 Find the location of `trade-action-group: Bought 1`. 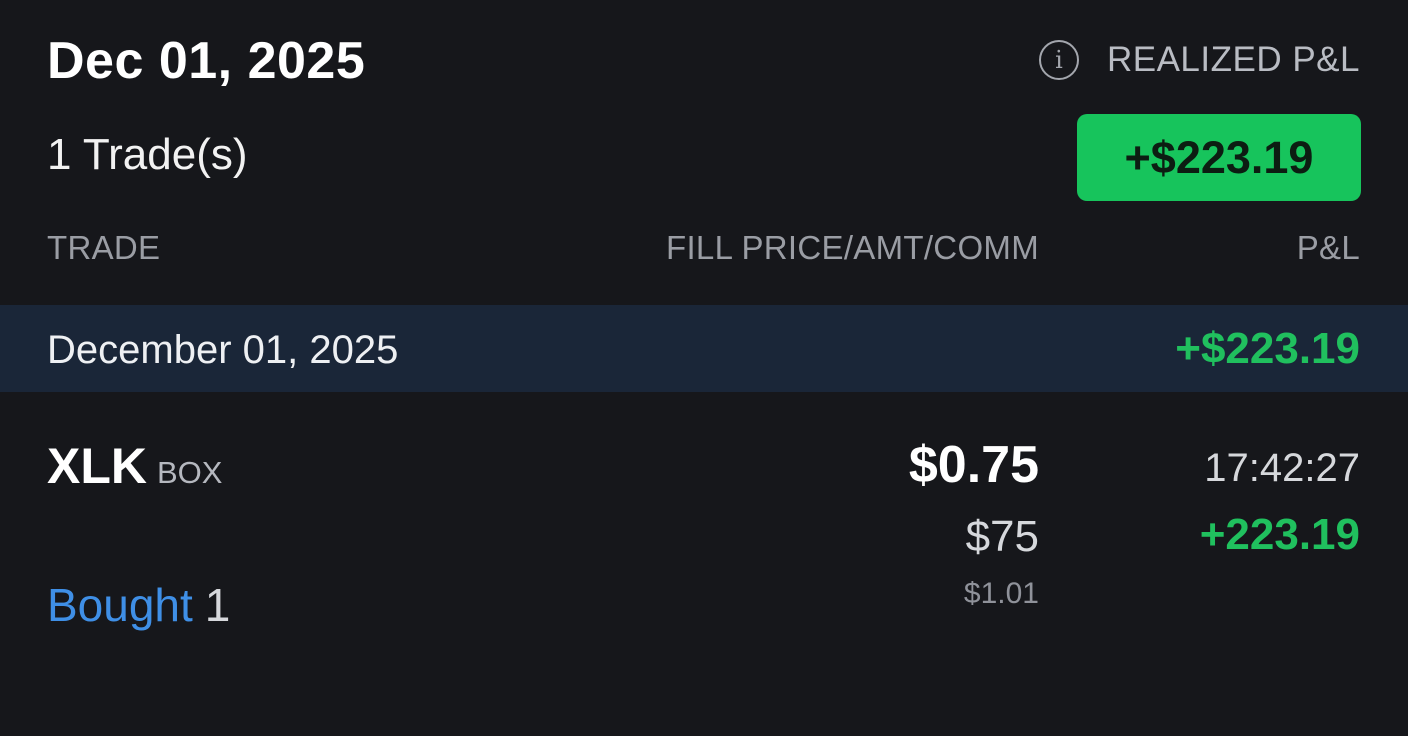

trade-action-group: Bought 1 is located at coordinates (138, 605).